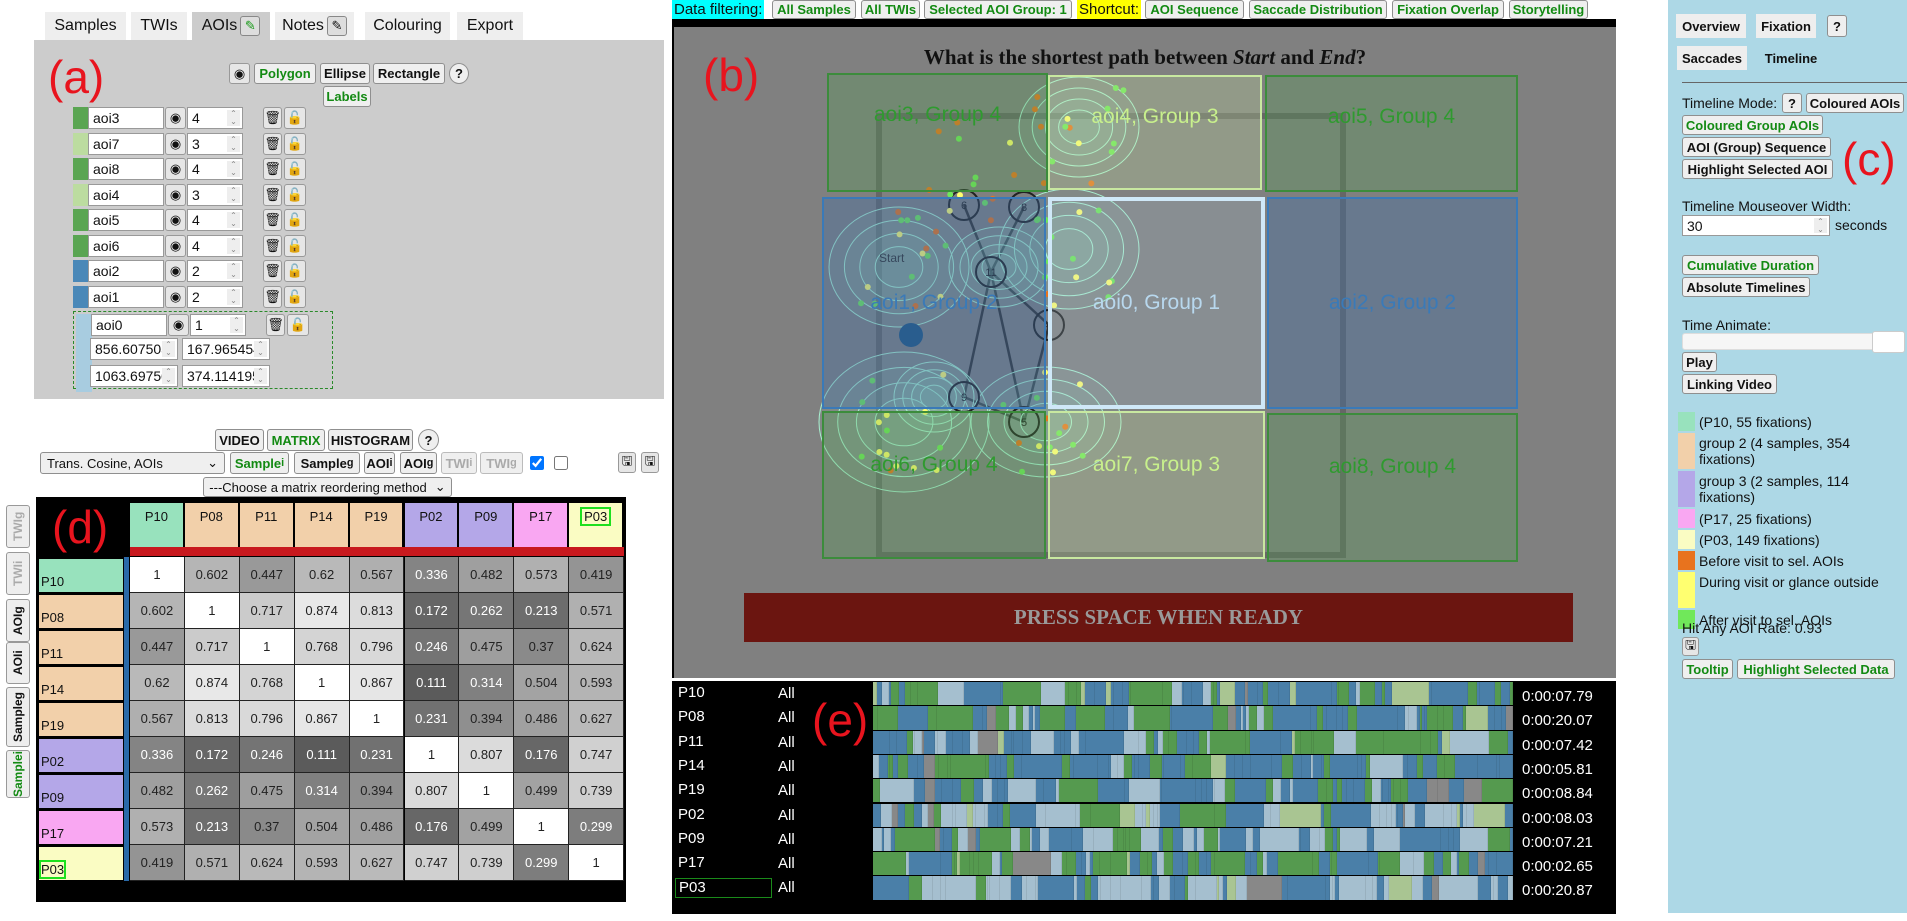 The height and width of the screenshot is (921, 1907). Describe the element at coordinates (1711, 26) in the screenshot. I see `tab-overview: Overview` at that location.